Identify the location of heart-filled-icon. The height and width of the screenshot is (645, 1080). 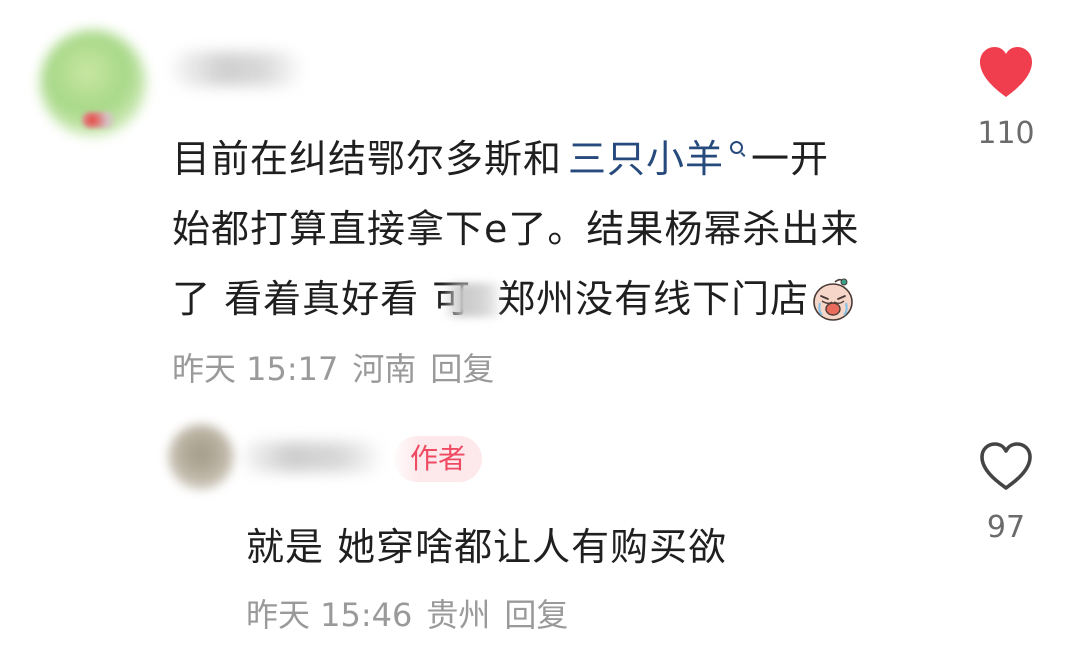
(1006, 72).